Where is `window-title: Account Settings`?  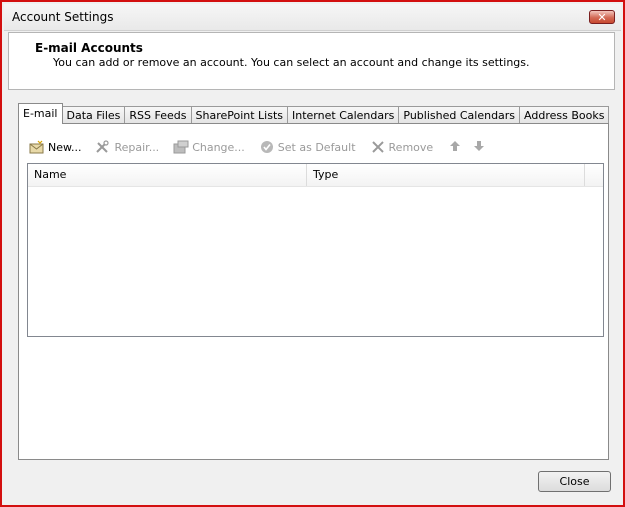 window-title: Account Settings is located at coordinates (63, 17).